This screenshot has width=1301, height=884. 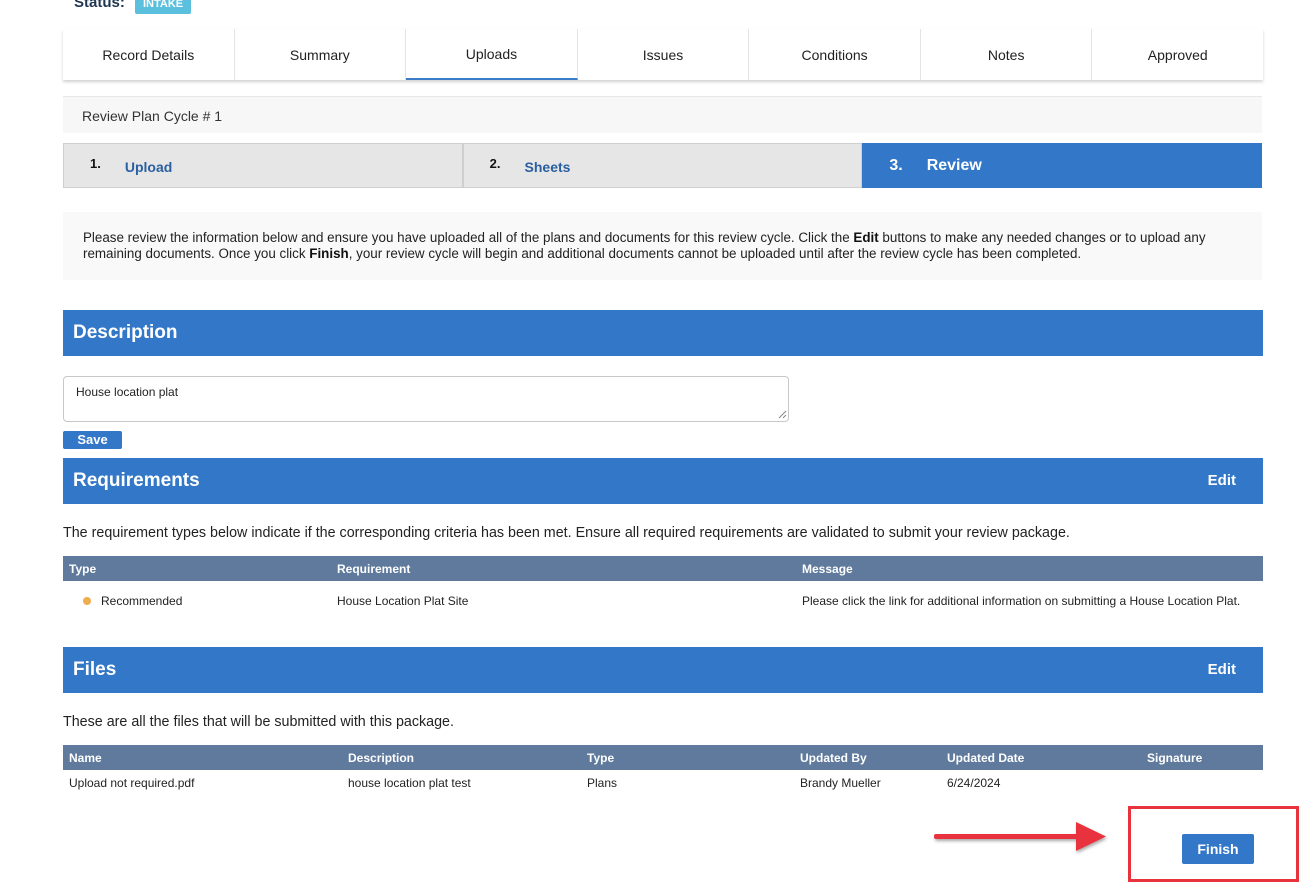 I want to click on column-header: Requirement, so click(x=563, y=568).